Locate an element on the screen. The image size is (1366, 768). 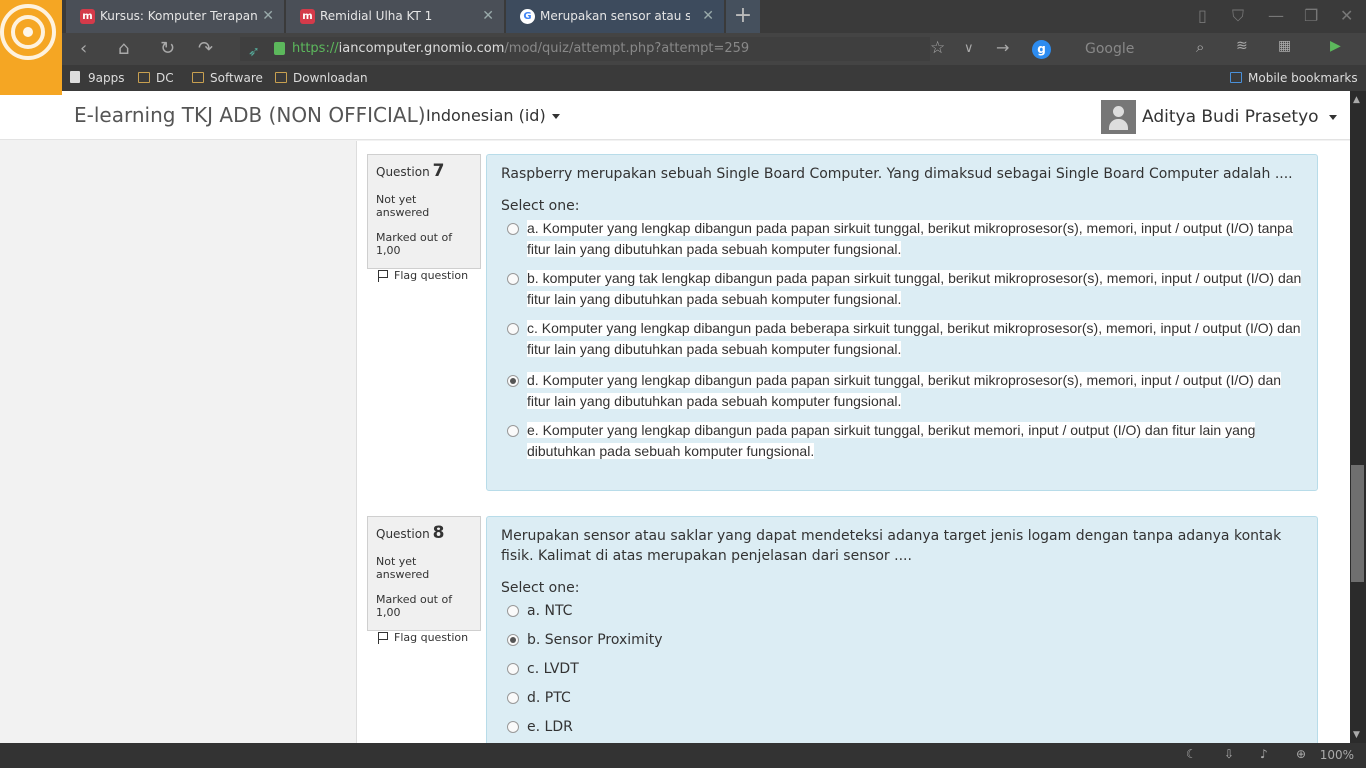
mobile-bookmarks: Mobile bookmarks is located at coordinates (1294, 78).